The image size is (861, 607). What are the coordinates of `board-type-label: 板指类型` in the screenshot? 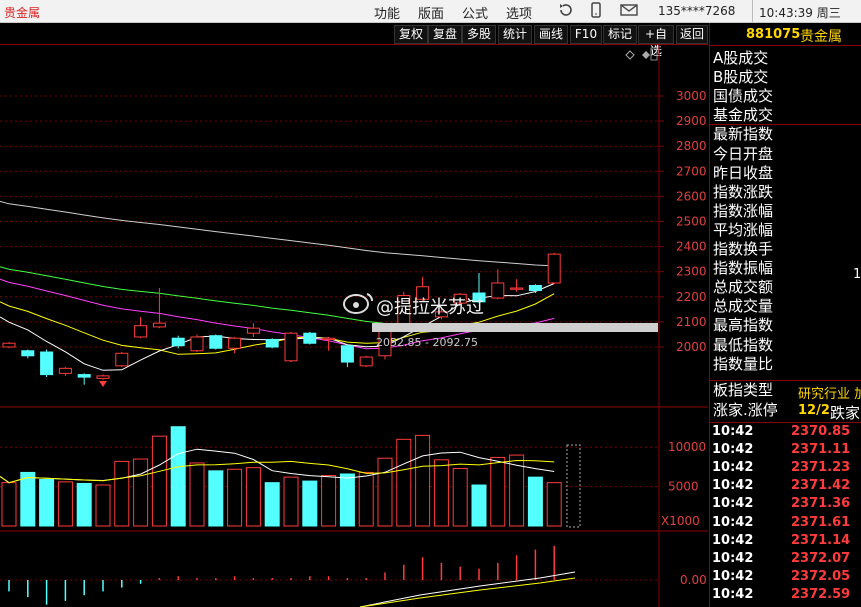 It's located at (743, 390).